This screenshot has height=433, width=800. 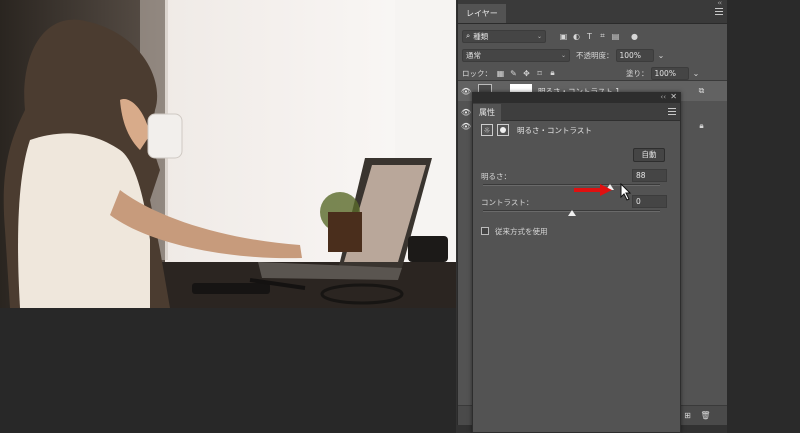 What do you see at coordinates (496, 176) in the screenshot?
I see `brightness-label: 明るさ：` at bounding box center [496, 176].